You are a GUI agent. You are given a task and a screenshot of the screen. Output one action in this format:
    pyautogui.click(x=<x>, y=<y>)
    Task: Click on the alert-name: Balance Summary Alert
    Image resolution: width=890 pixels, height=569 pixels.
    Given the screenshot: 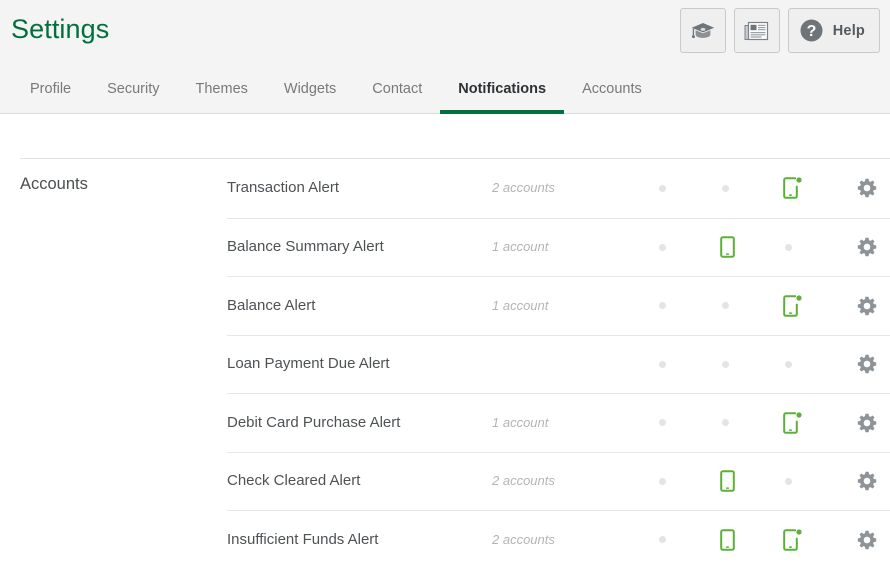 What is the action you would take?
    pyautogui.click(x=305, y=247)
    